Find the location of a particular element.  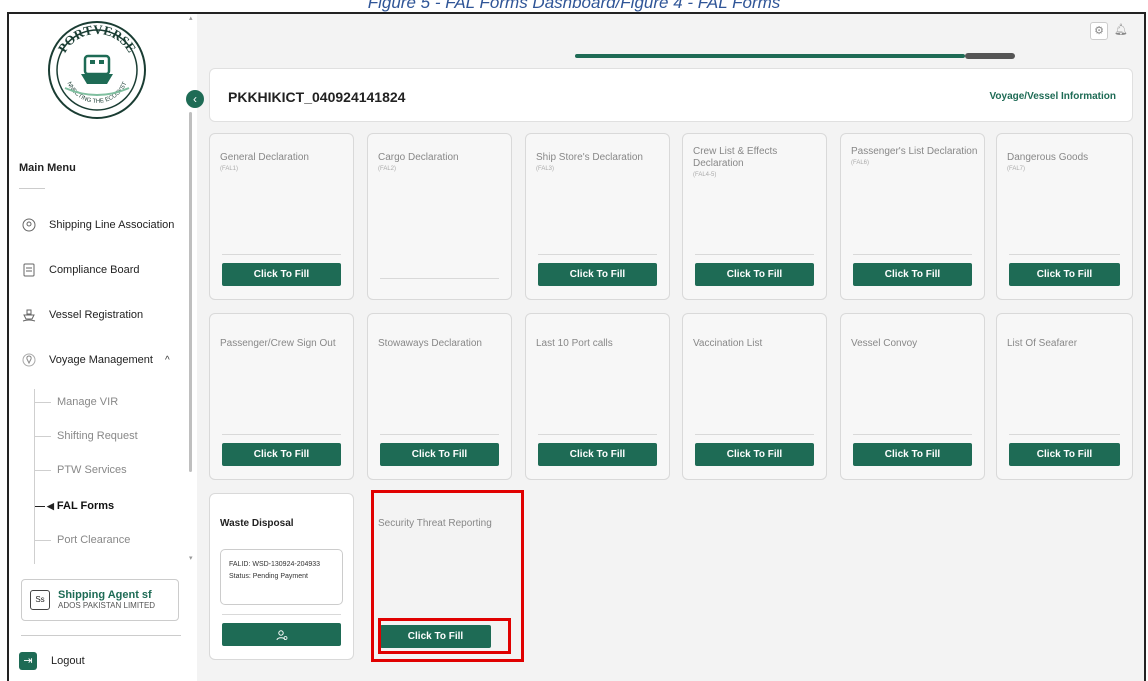

sidebar-divider is located at coordinates (101, 635).